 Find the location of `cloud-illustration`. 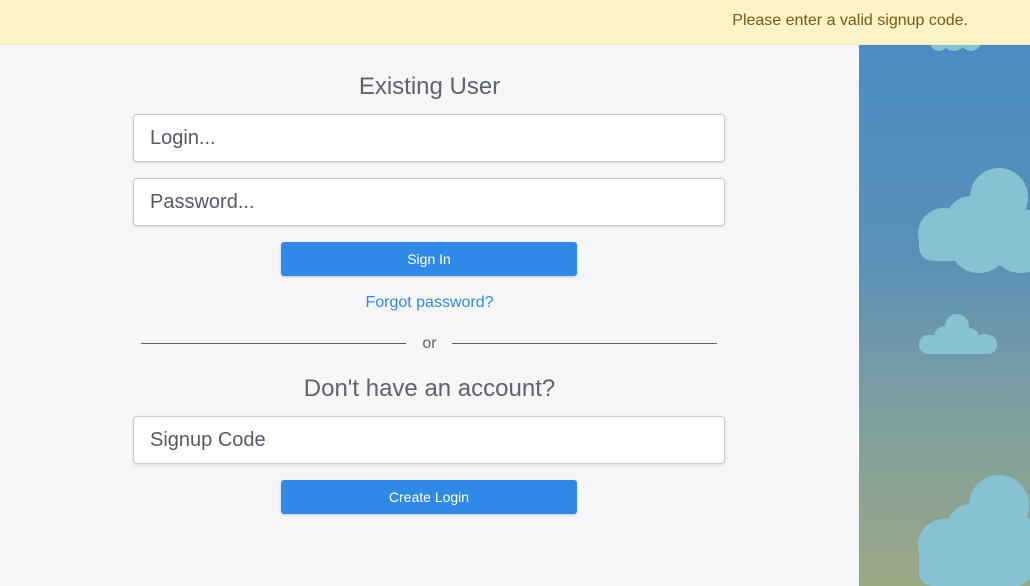

cloud-illustration is located at coordinates (974, 315).